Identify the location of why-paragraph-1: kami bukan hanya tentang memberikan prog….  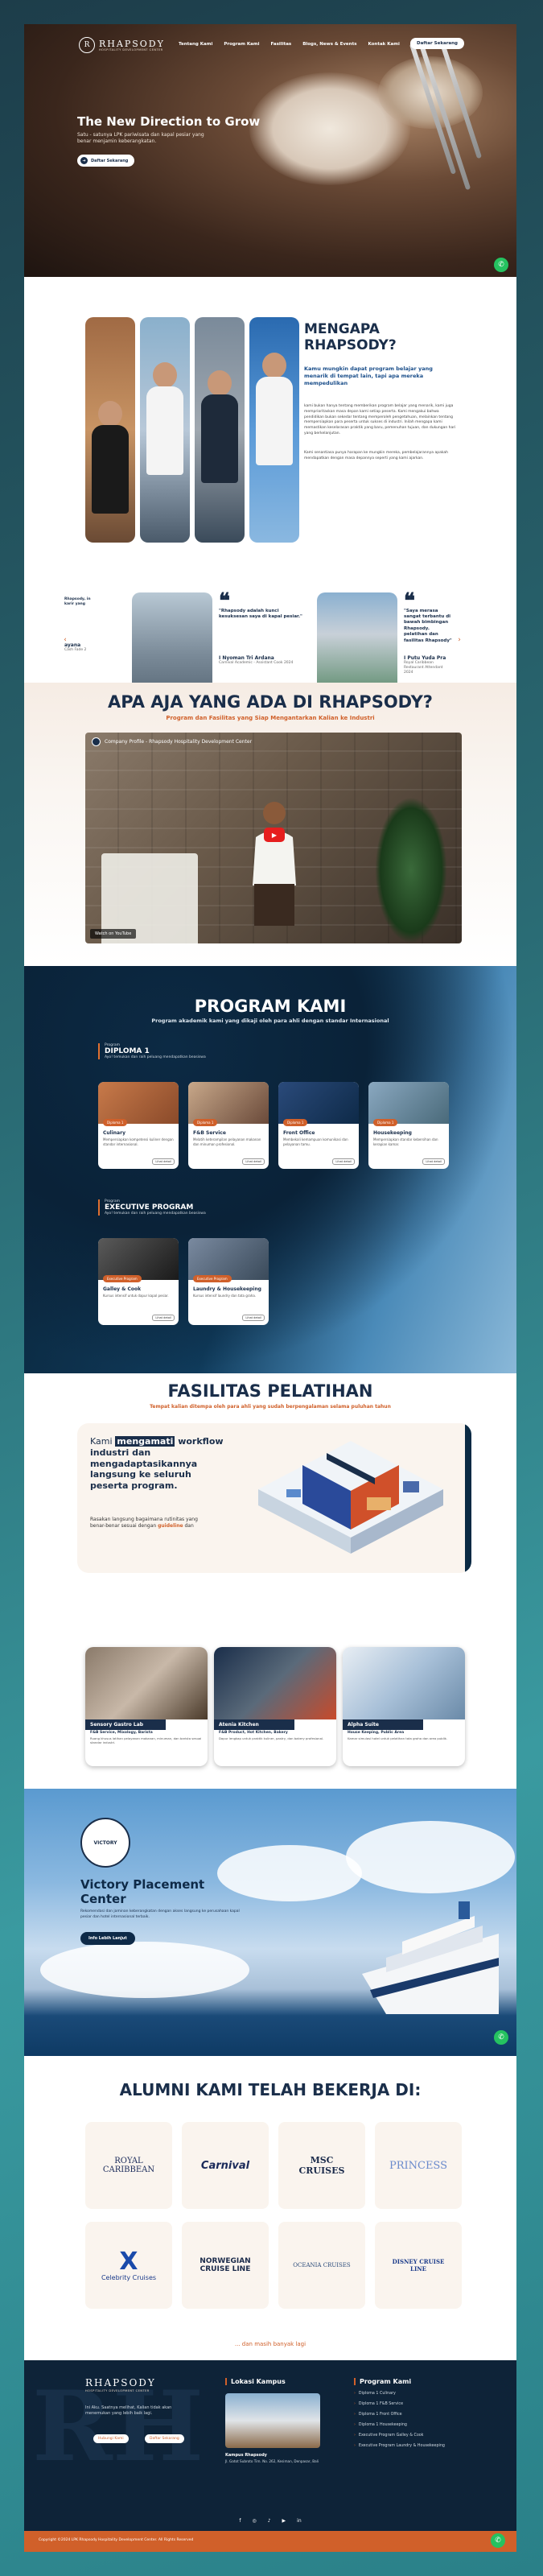
(380, 420).